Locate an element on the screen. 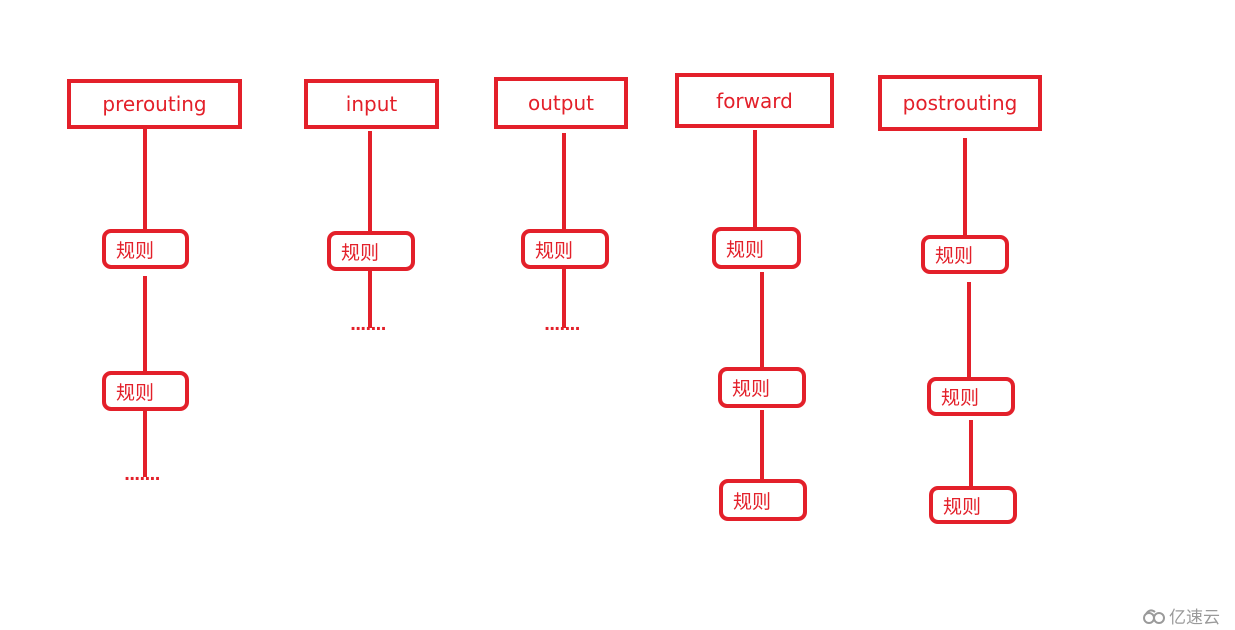 Image resolution: width=1235 pixels, height=630 pixels. chain-prerouting: prerouting is located at coordinates (154, 104).